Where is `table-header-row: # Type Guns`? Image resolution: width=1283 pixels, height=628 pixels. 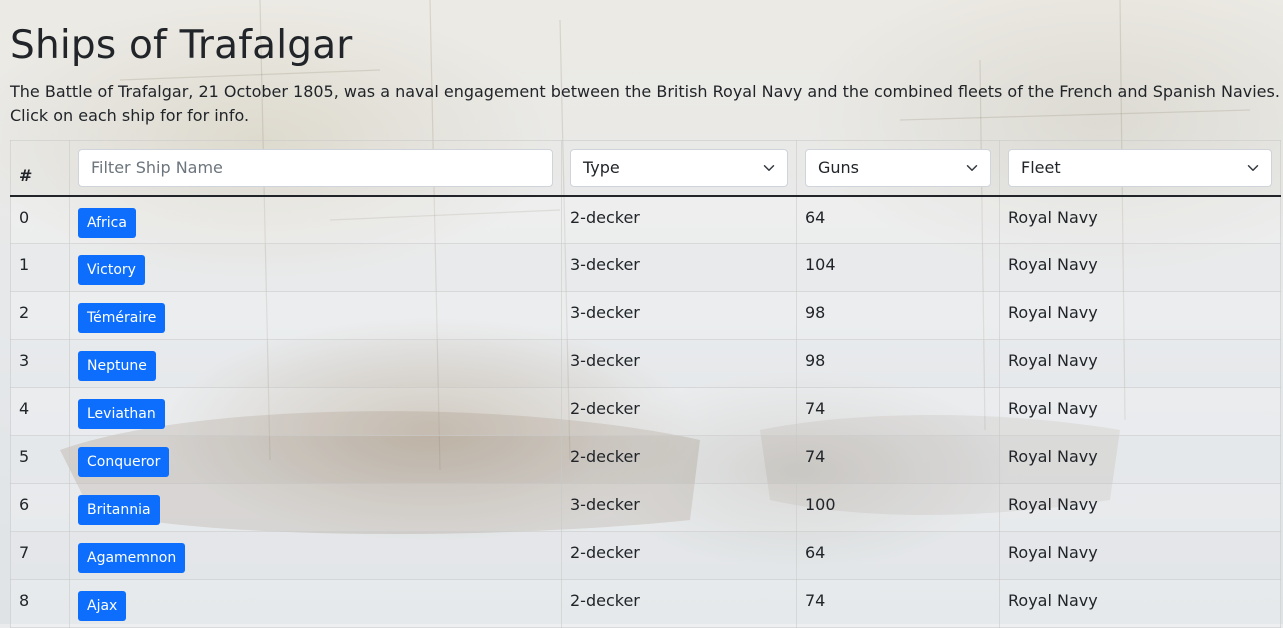 table-header-row: # Type Guns is located at coordinates (645, 168).